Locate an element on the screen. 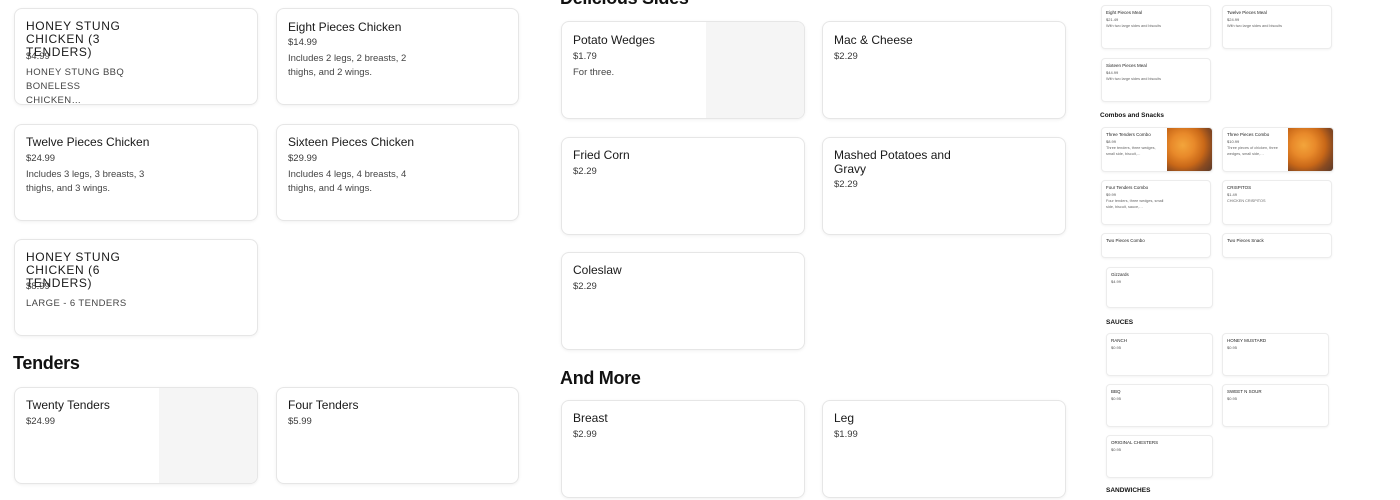  menu-item-card: Mac & Cheese $2.29 is located at coordinates (944, 70).